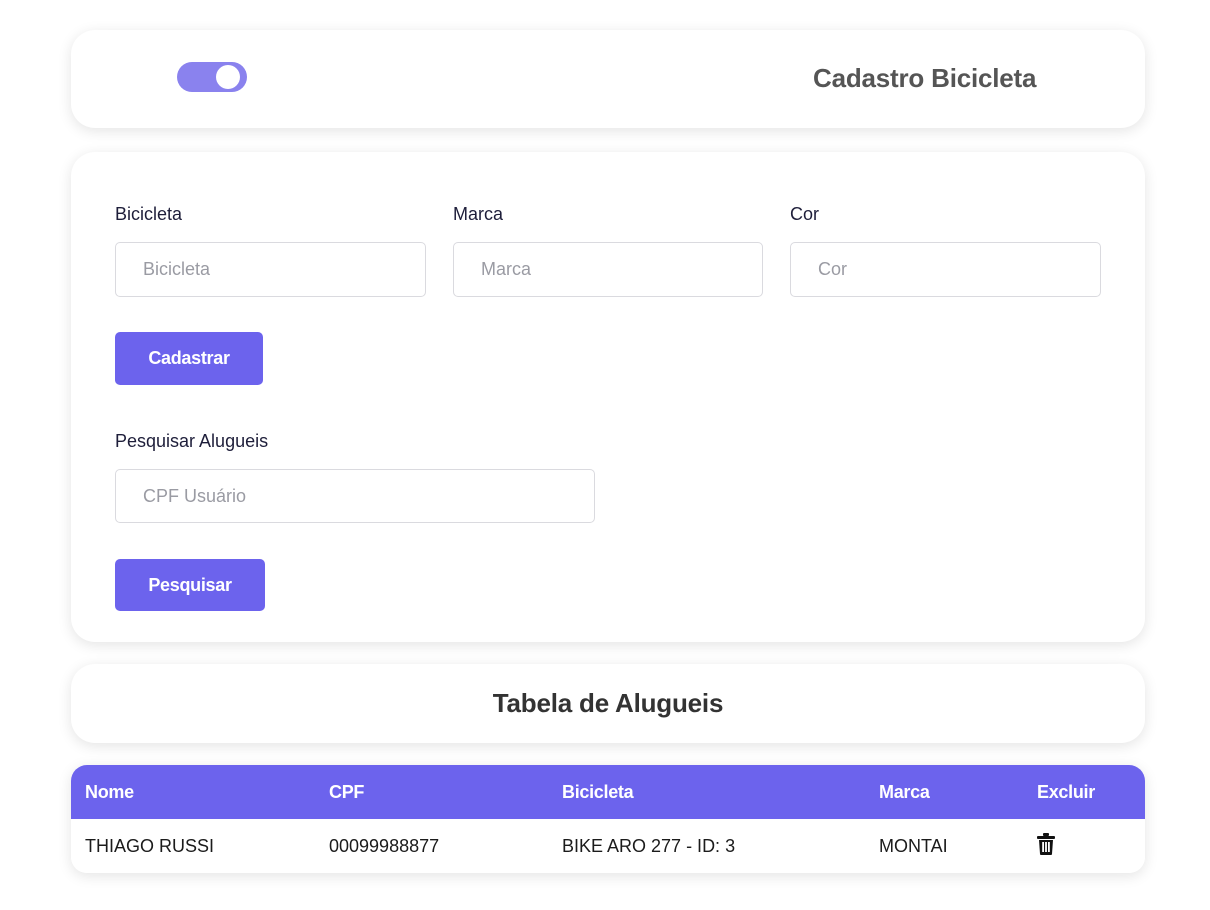 This screenshot has width=1210, height=910. What do you see at coordinates (189, 358) in the screenshot?
I see `cadastrar-button: Cadastrar` at bounding box center [189, 358].